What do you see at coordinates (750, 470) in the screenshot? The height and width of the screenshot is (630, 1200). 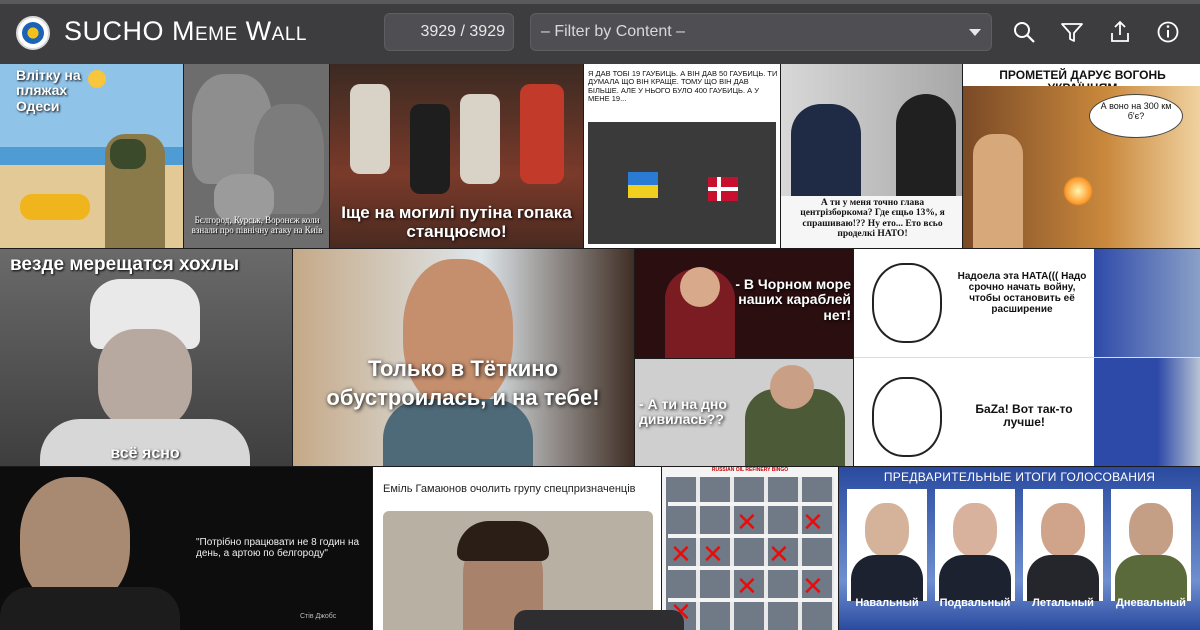 I see `meme-title: RUSSIAN OIL REFINERY BINGO` at bounding box center [750, 470].